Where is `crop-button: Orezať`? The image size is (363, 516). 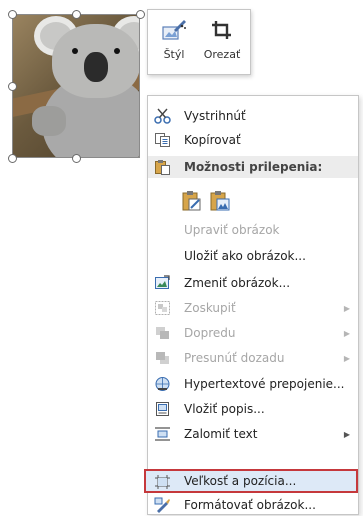
crop-button: Orezať is located at coordinates (222, 43).